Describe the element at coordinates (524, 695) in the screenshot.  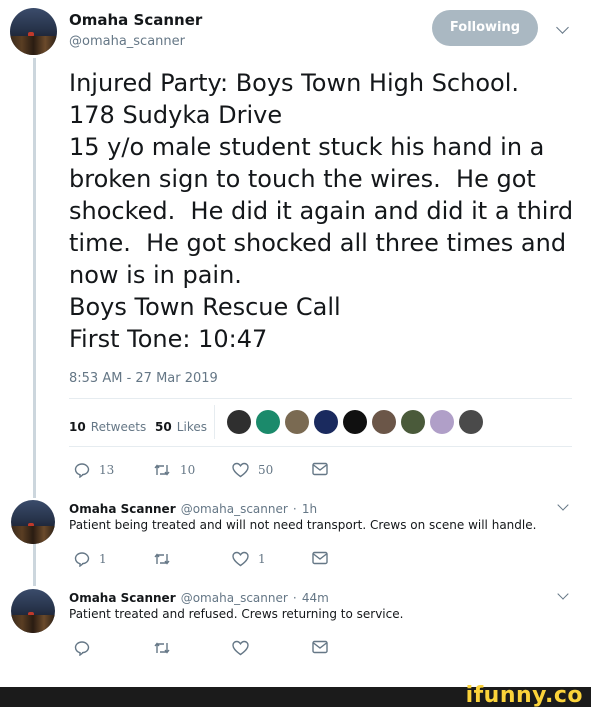
I see `ifunny-watermark: ifunny.co` at that location.